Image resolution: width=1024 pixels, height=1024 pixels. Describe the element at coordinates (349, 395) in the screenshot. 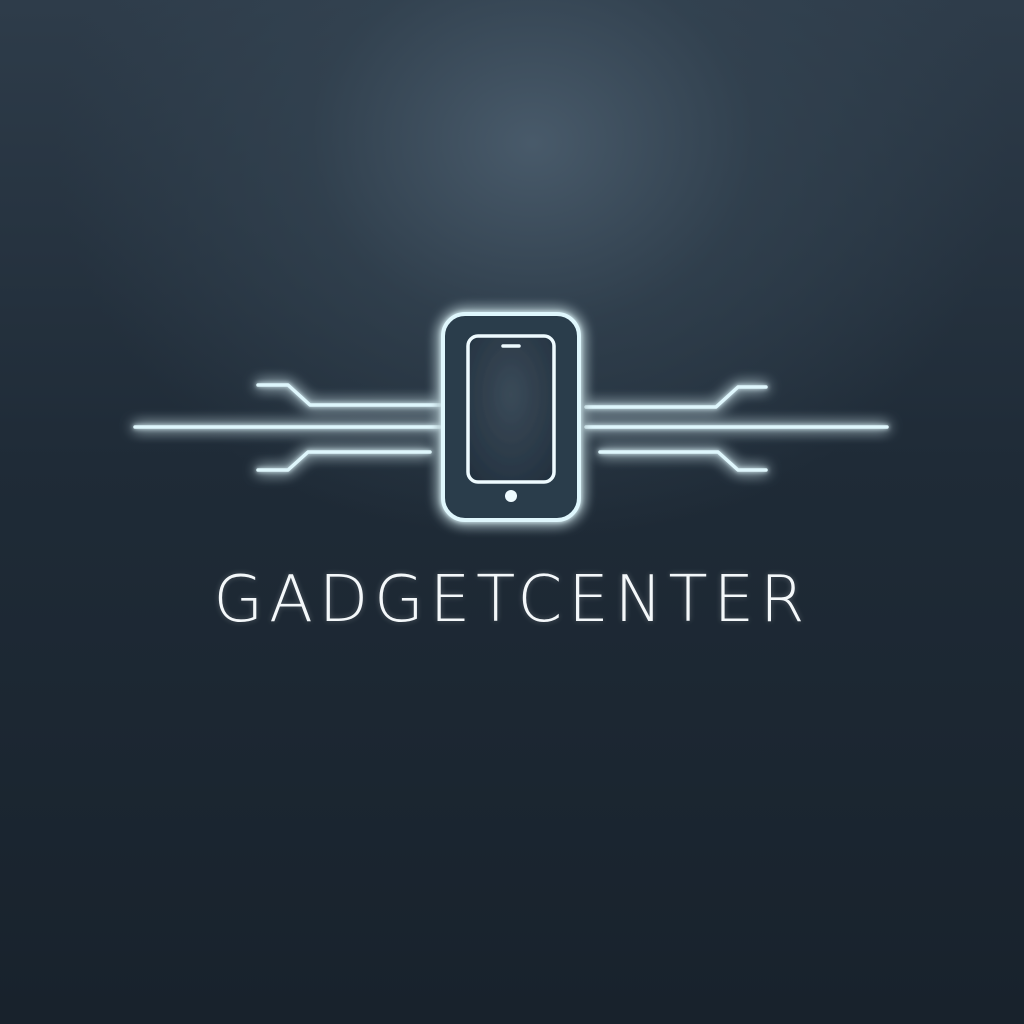

I see `circuit-line-left-upper` at that location.